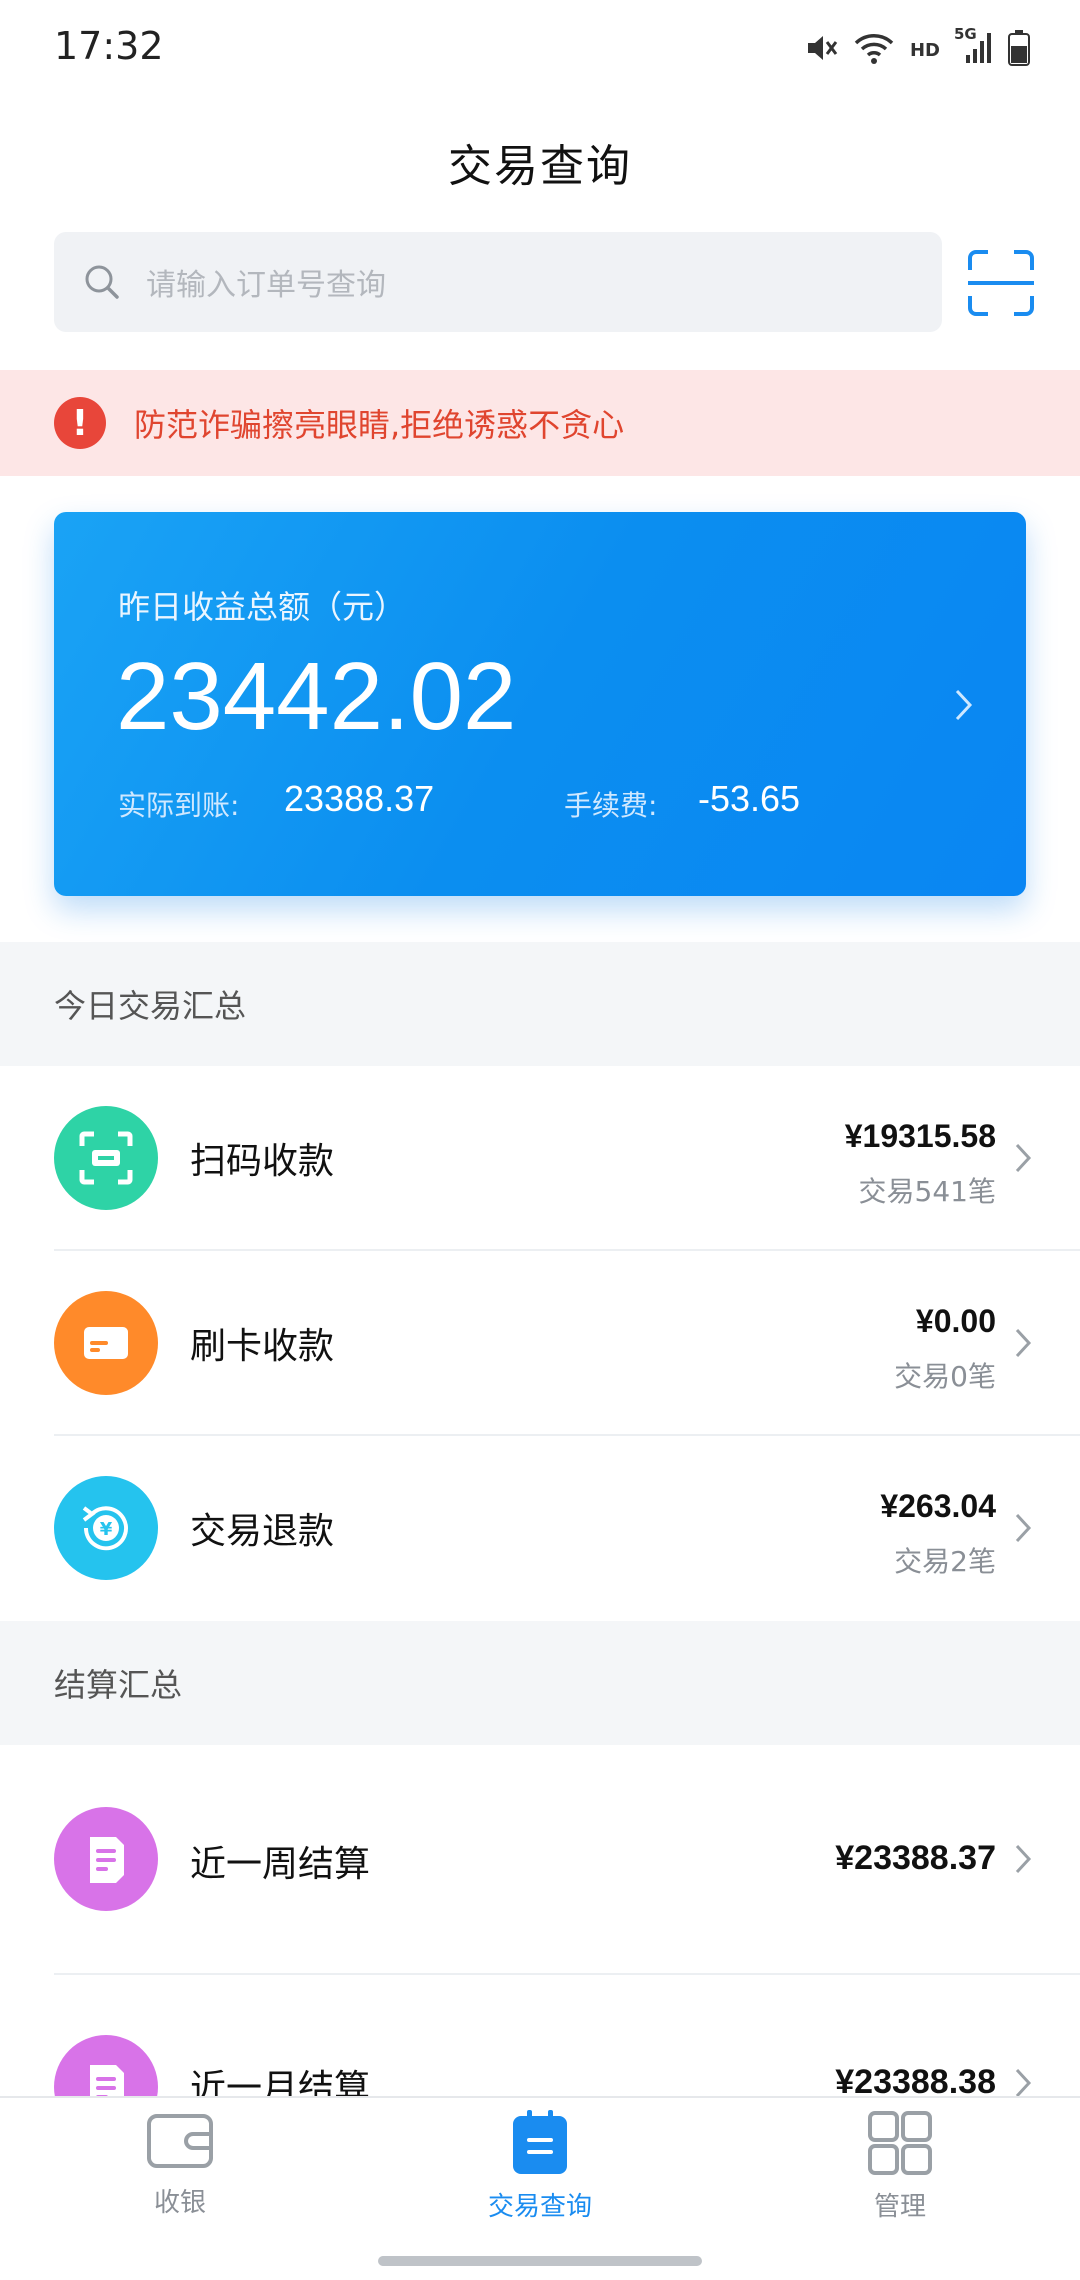 This screenshot has width=1080, height=2280. What do you see at coordinates (945, 1376) in the screenshot?
I see `row-count: 交易0笔` at bounding box center [945, 1376].